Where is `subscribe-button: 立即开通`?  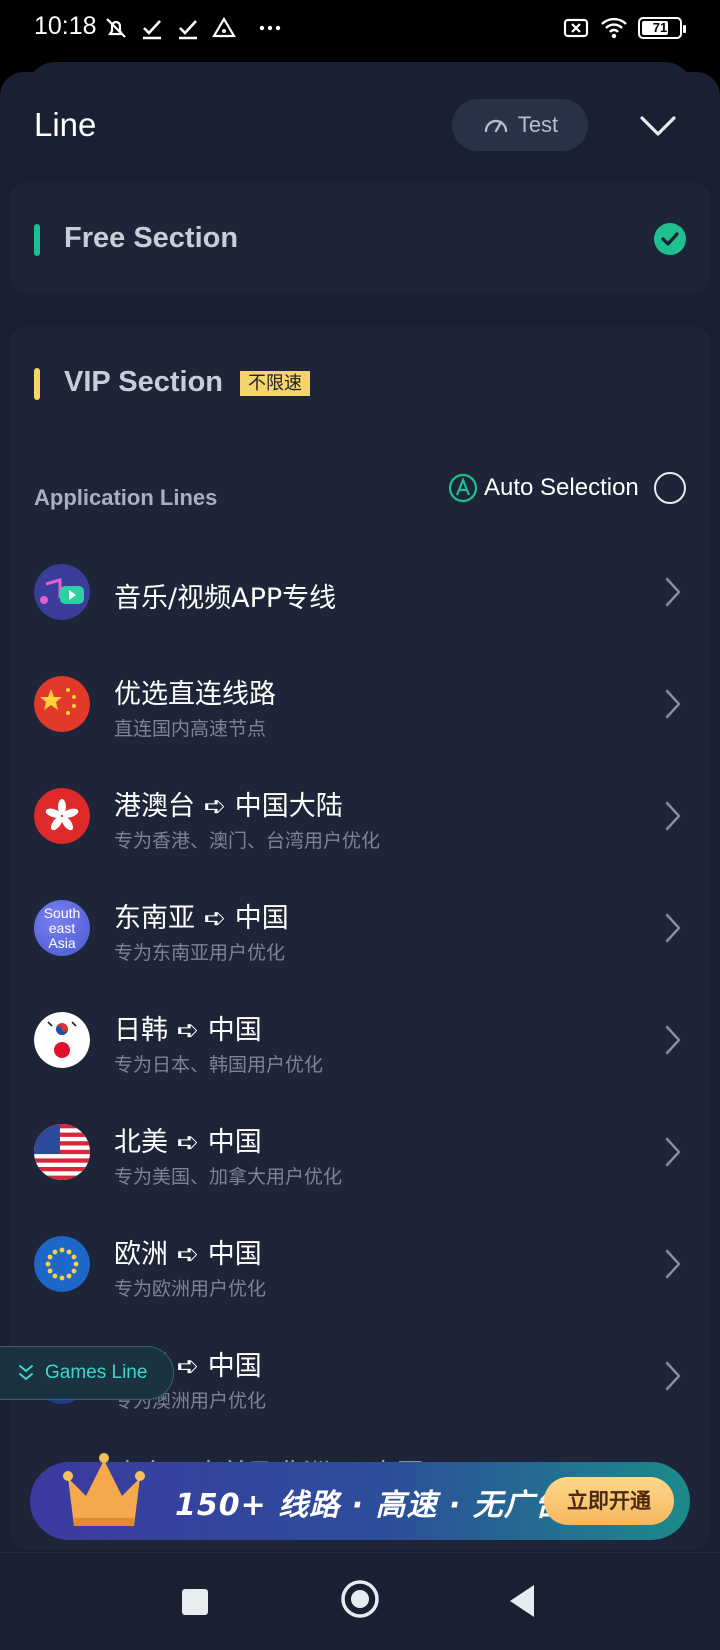
subscribe-button: 立即开通 is located at coordinates (609, 1501).